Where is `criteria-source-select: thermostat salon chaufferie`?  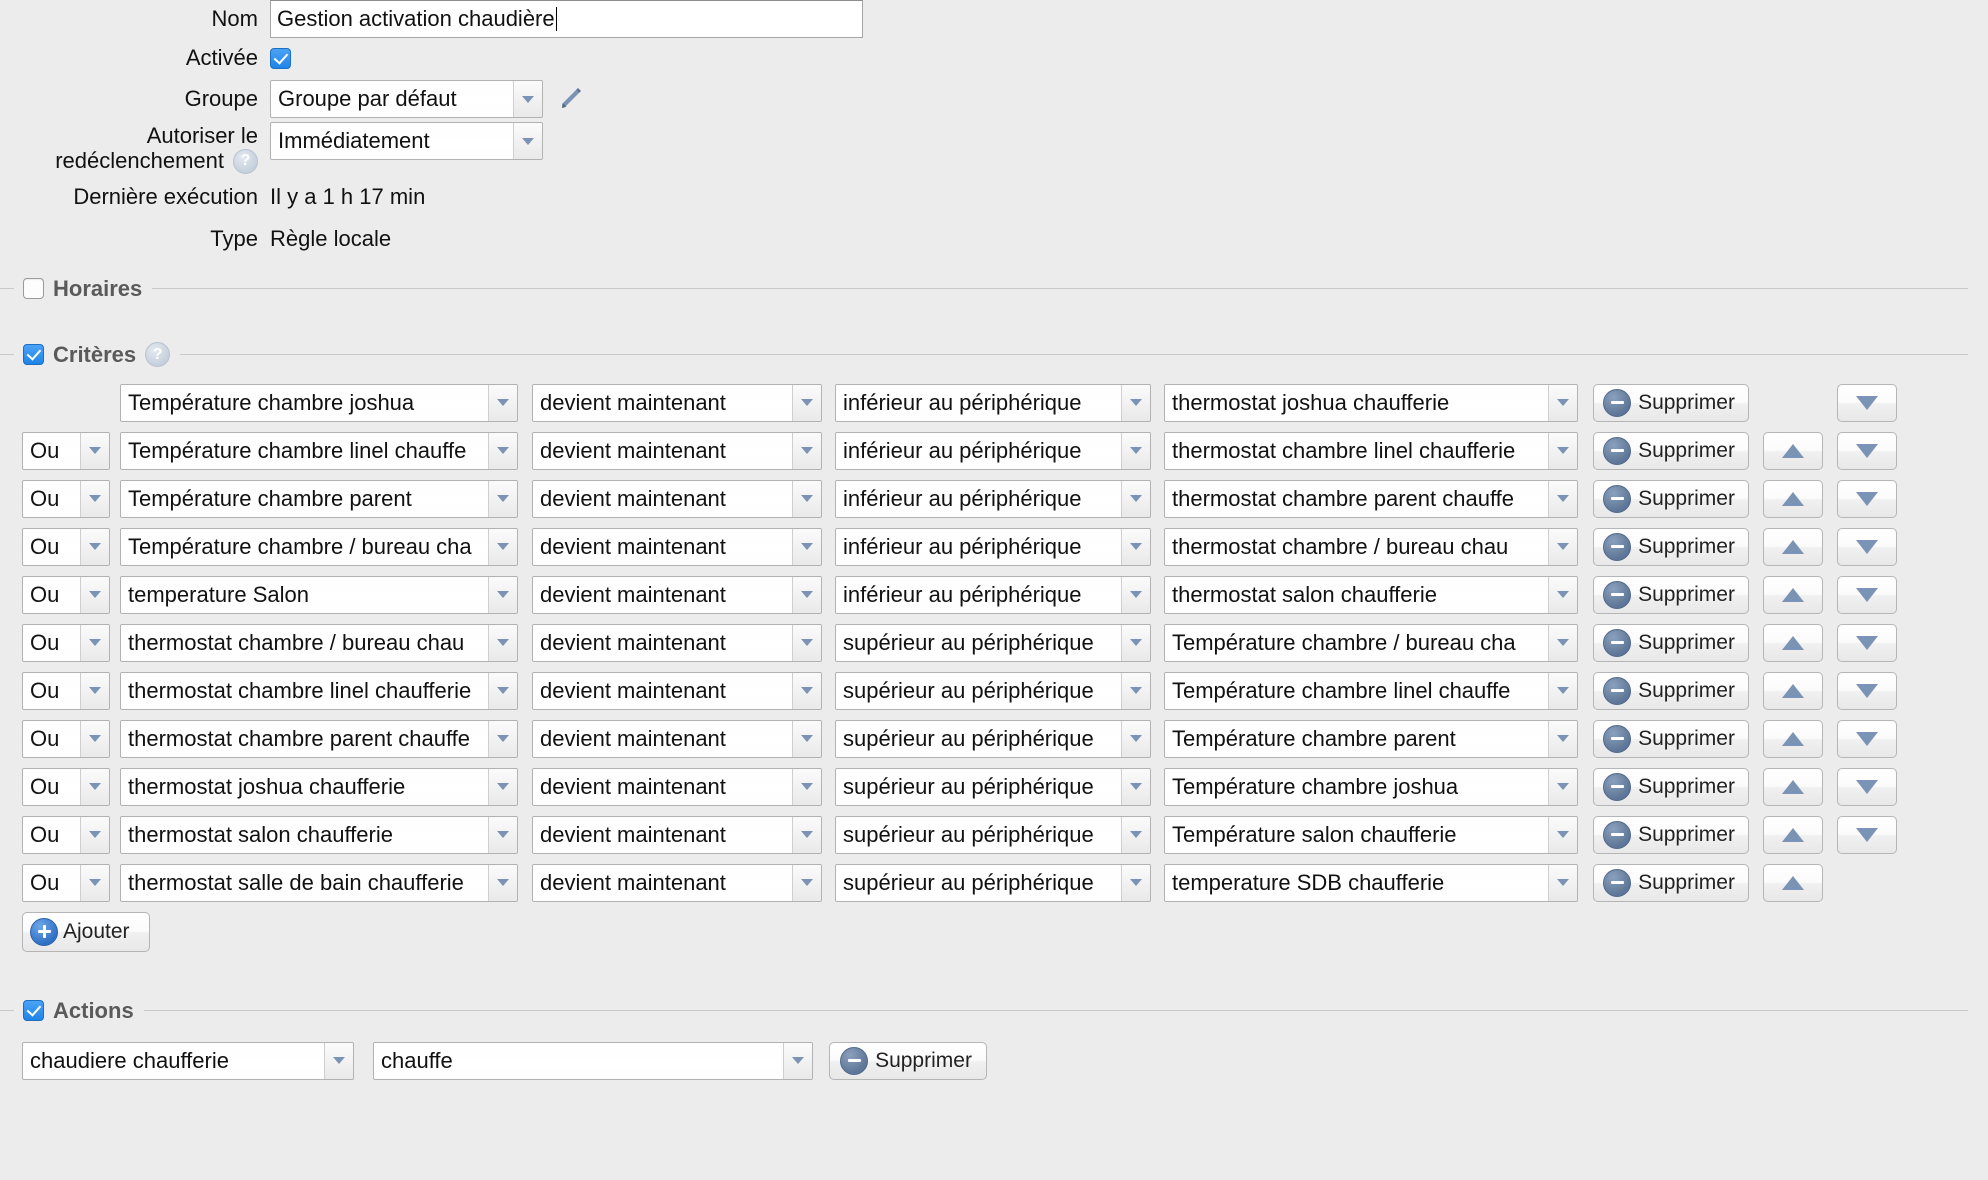
criteria-source-select: thermostat salon chaufferie is located at coordinates (319, 834).